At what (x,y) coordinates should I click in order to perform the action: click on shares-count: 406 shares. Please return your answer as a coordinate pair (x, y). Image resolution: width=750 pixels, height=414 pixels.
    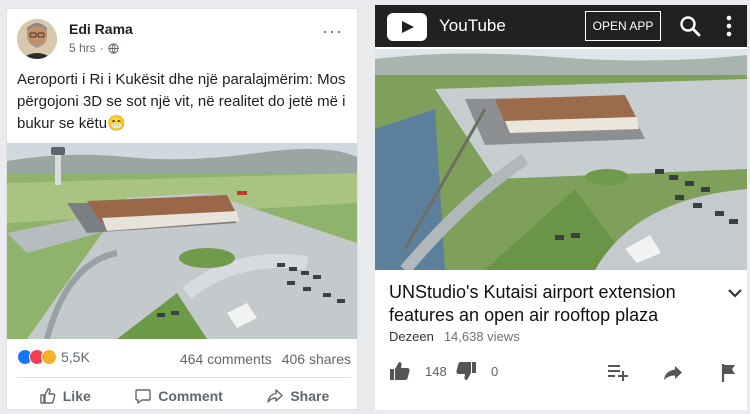
    Looking at the image, I should click on (316, 359).